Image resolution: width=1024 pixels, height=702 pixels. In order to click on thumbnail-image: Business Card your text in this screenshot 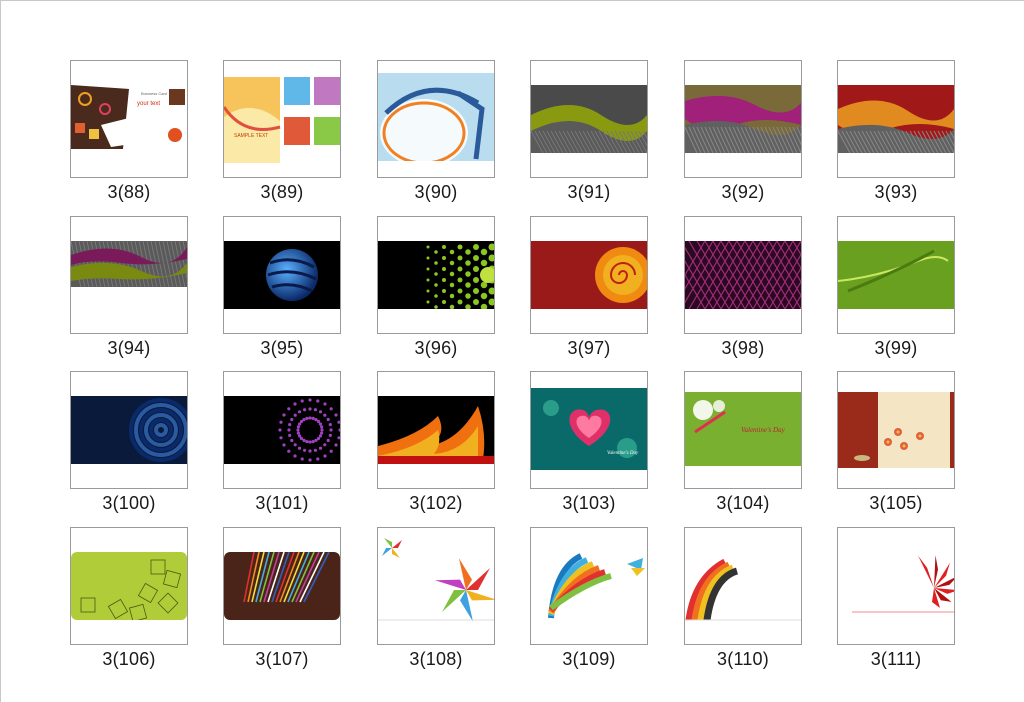, I will do `click(129, 119)`.